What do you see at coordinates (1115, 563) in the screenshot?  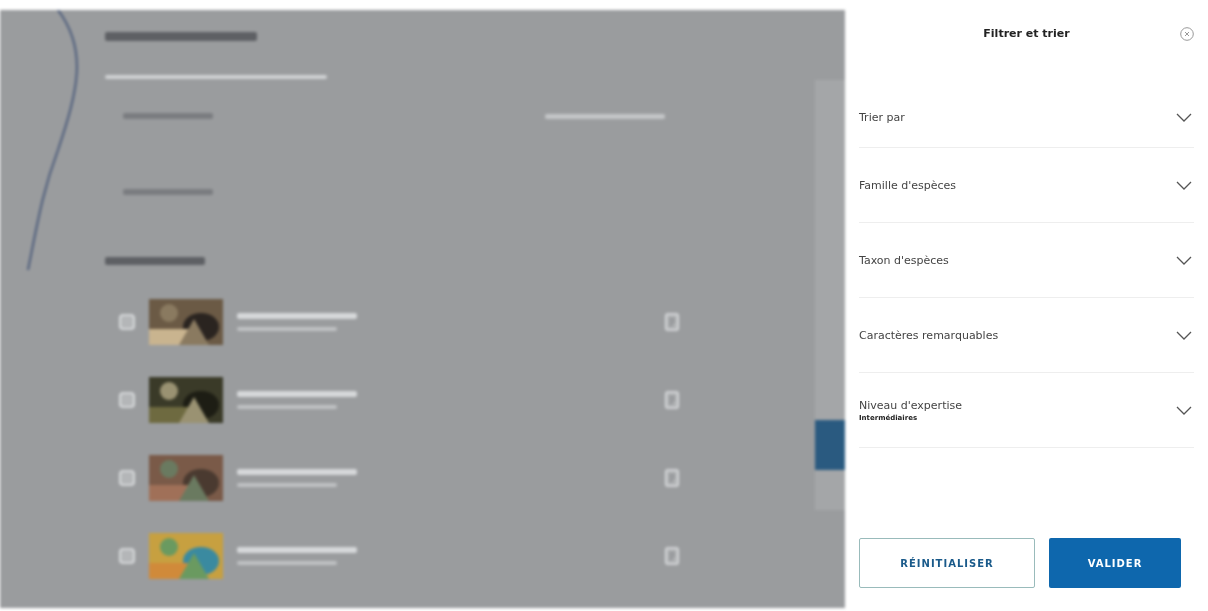 I see `validate-button: VALIDER` at bounding box center [1115, 563].